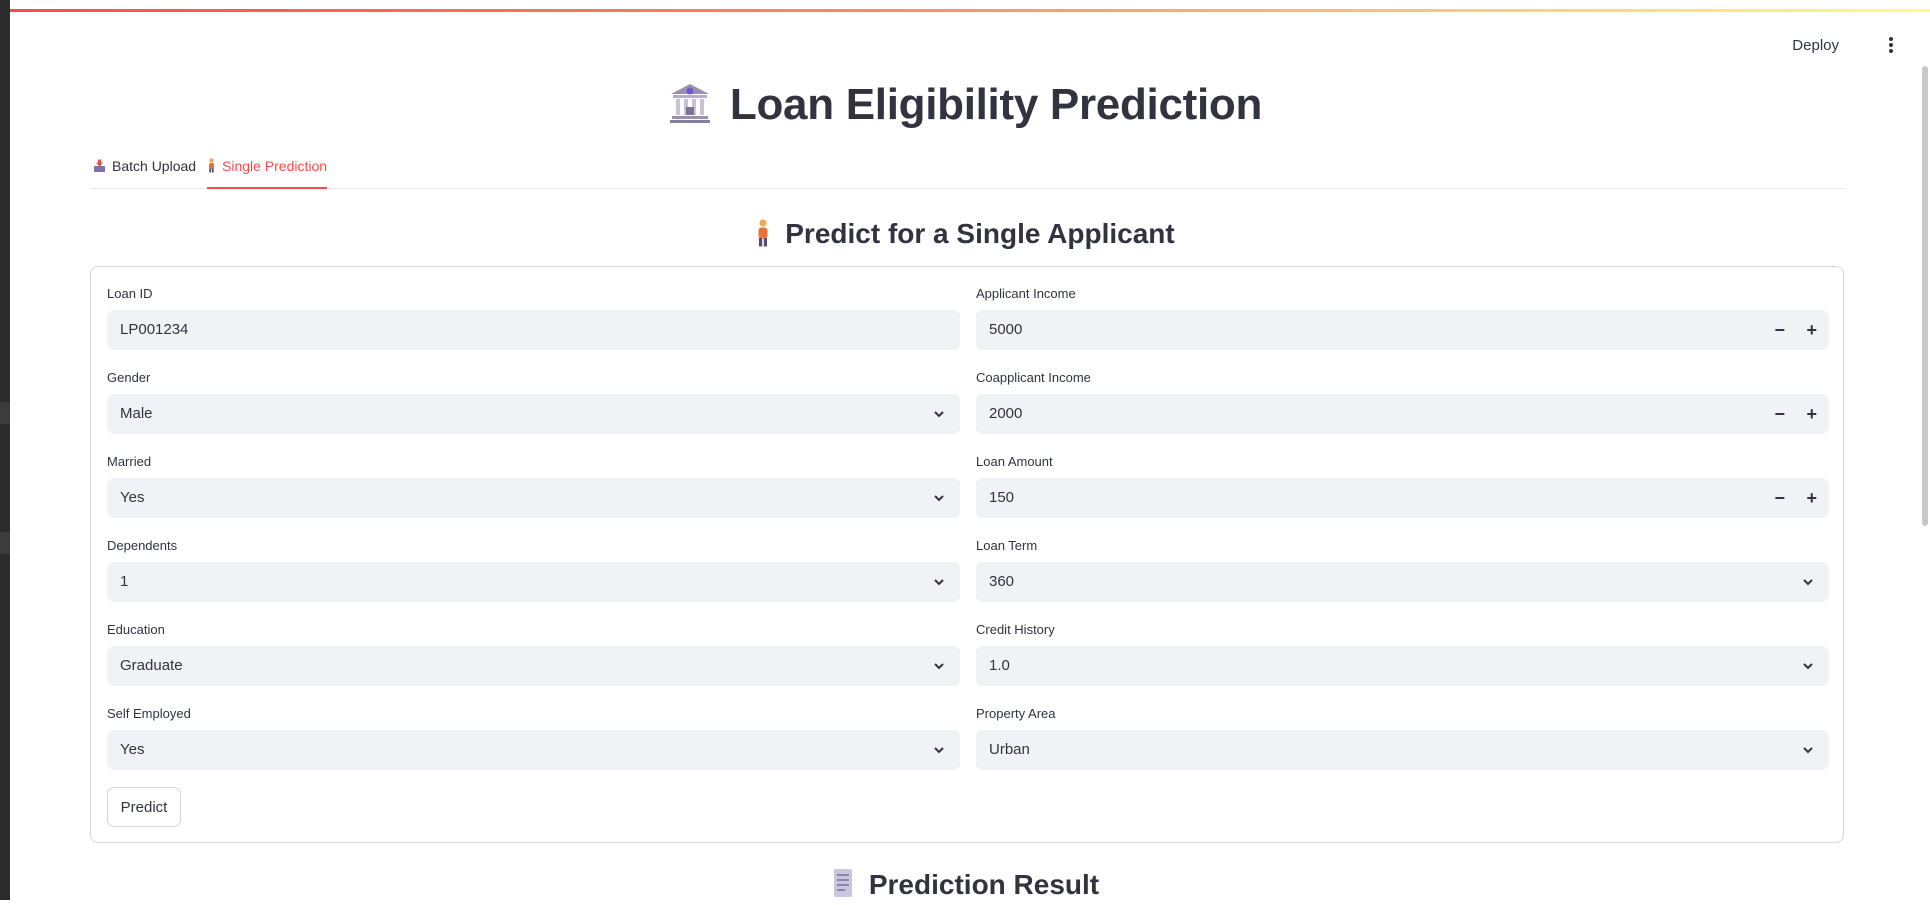  I want to click on section-heading-single: Predict for a Single Applicant, so click(965, 236).